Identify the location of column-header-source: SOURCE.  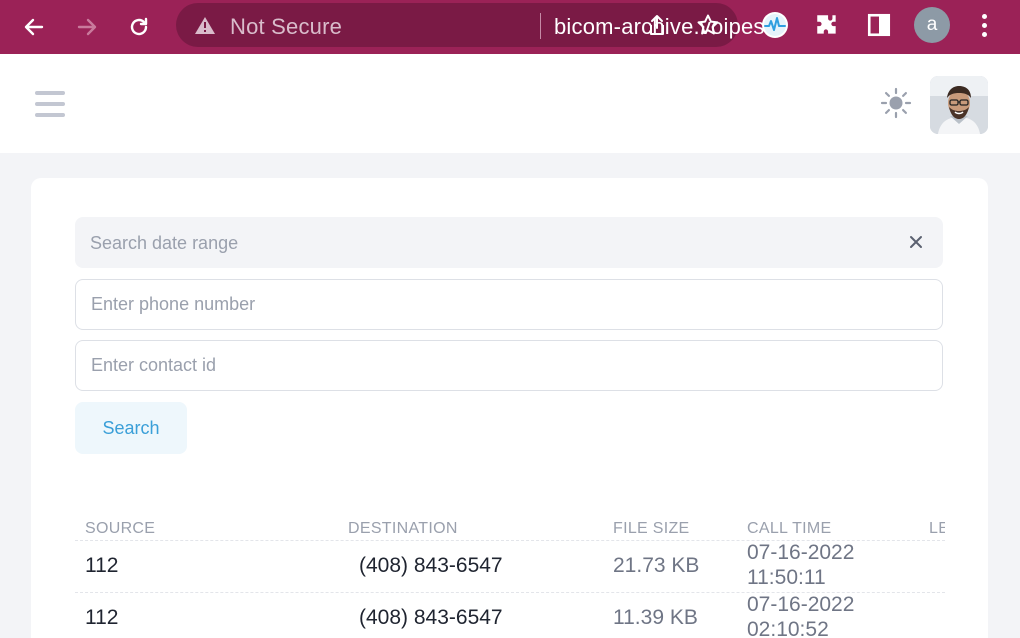
(120, 529).